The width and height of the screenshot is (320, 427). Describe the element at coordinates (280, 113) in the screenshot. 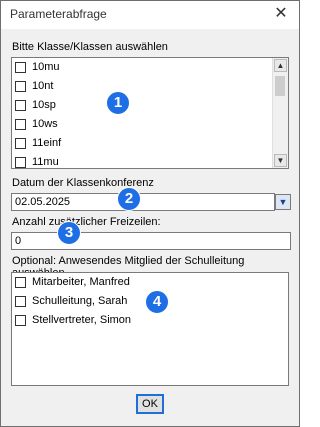

I see `classes-scrollbar: ▲ ▼` at that location.